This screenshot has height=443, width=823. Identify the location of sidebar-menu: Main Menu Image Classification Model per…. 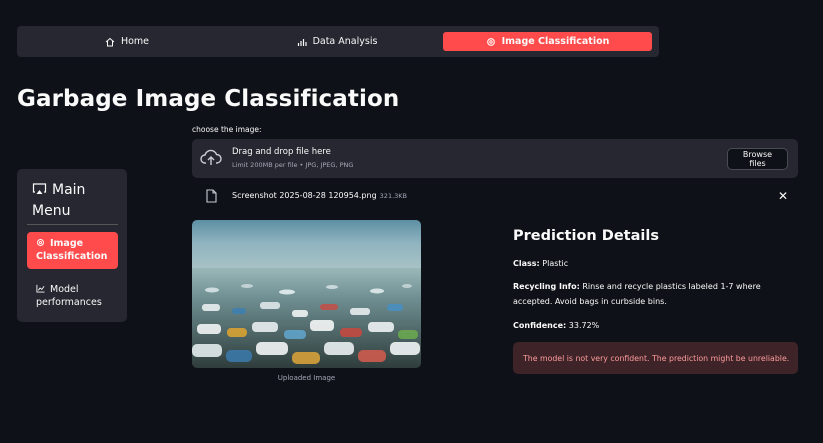
(72, 245).